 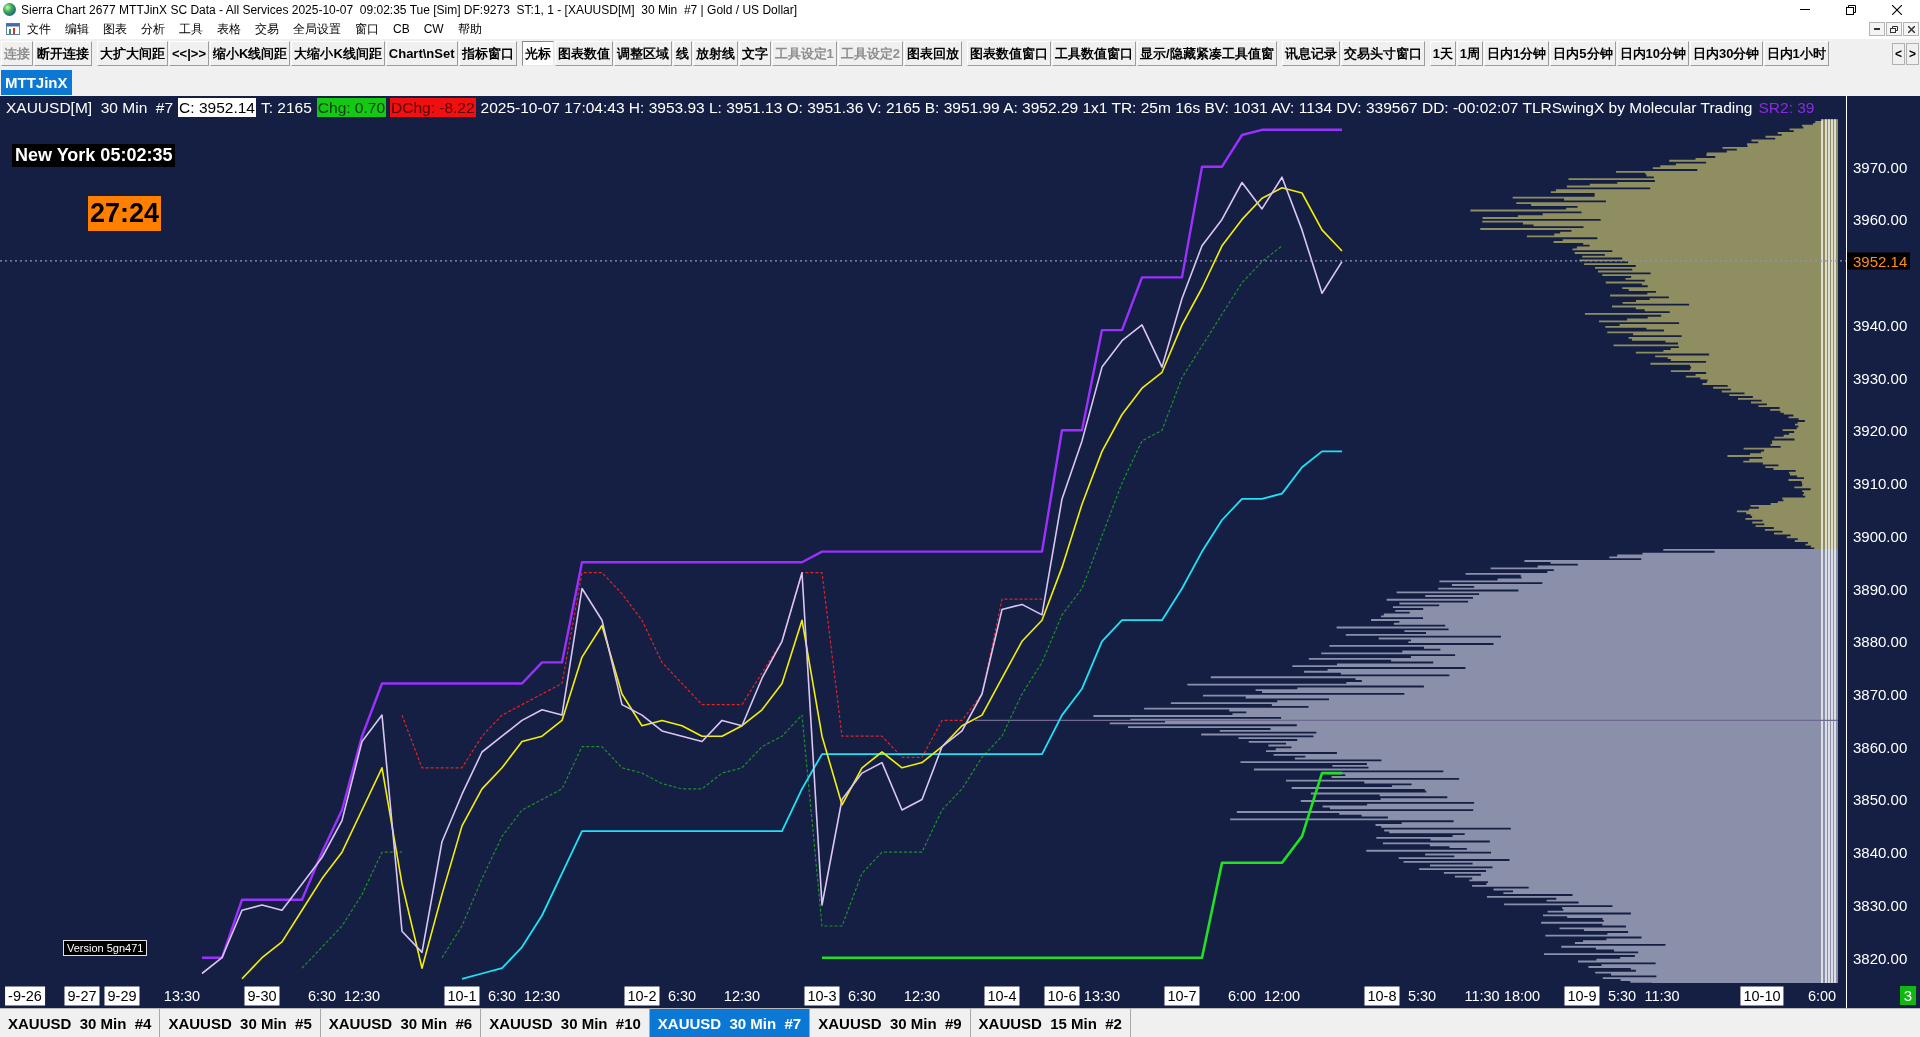 What do you see at coordinates (1242, 995) in the screenshot?
I see `time-axis-label: 6:00` at bounding box center [1242, 995].